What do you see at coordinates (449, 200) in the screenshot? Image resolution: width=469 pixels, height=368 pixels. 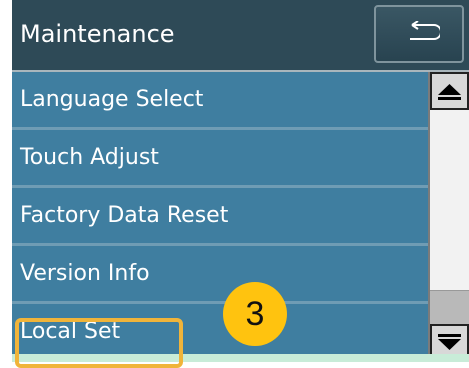 I see `scroll-track` at bounding box center [449, 200].